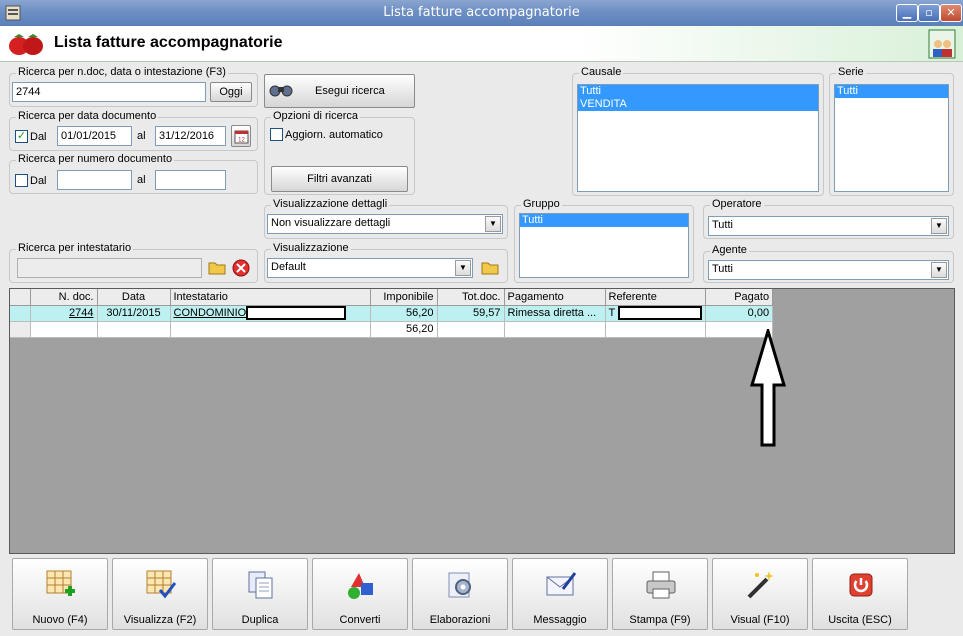 The height and width of the screenshot is (636, 963). I want to click on nuovo-label: Nuovo (F4), so click(60, 620).